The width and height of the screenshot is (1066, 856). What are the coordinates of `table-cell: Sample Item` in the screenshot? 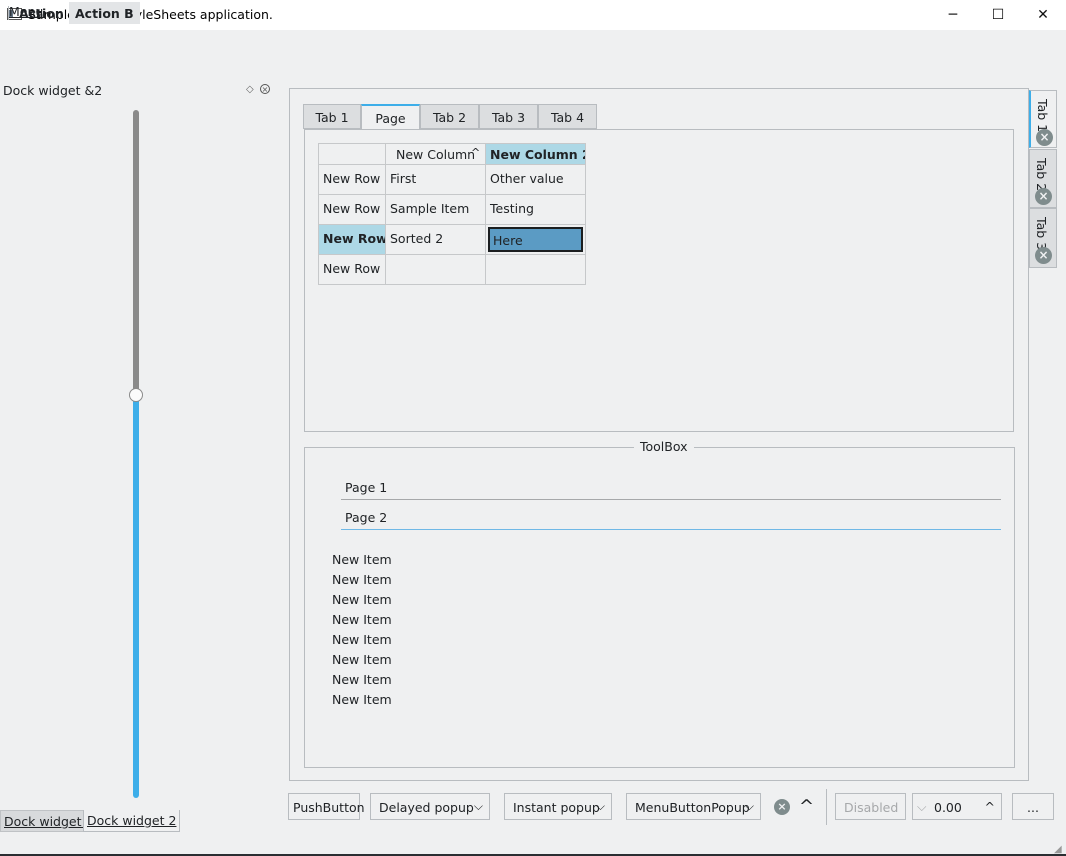 It's located at (435, 209).